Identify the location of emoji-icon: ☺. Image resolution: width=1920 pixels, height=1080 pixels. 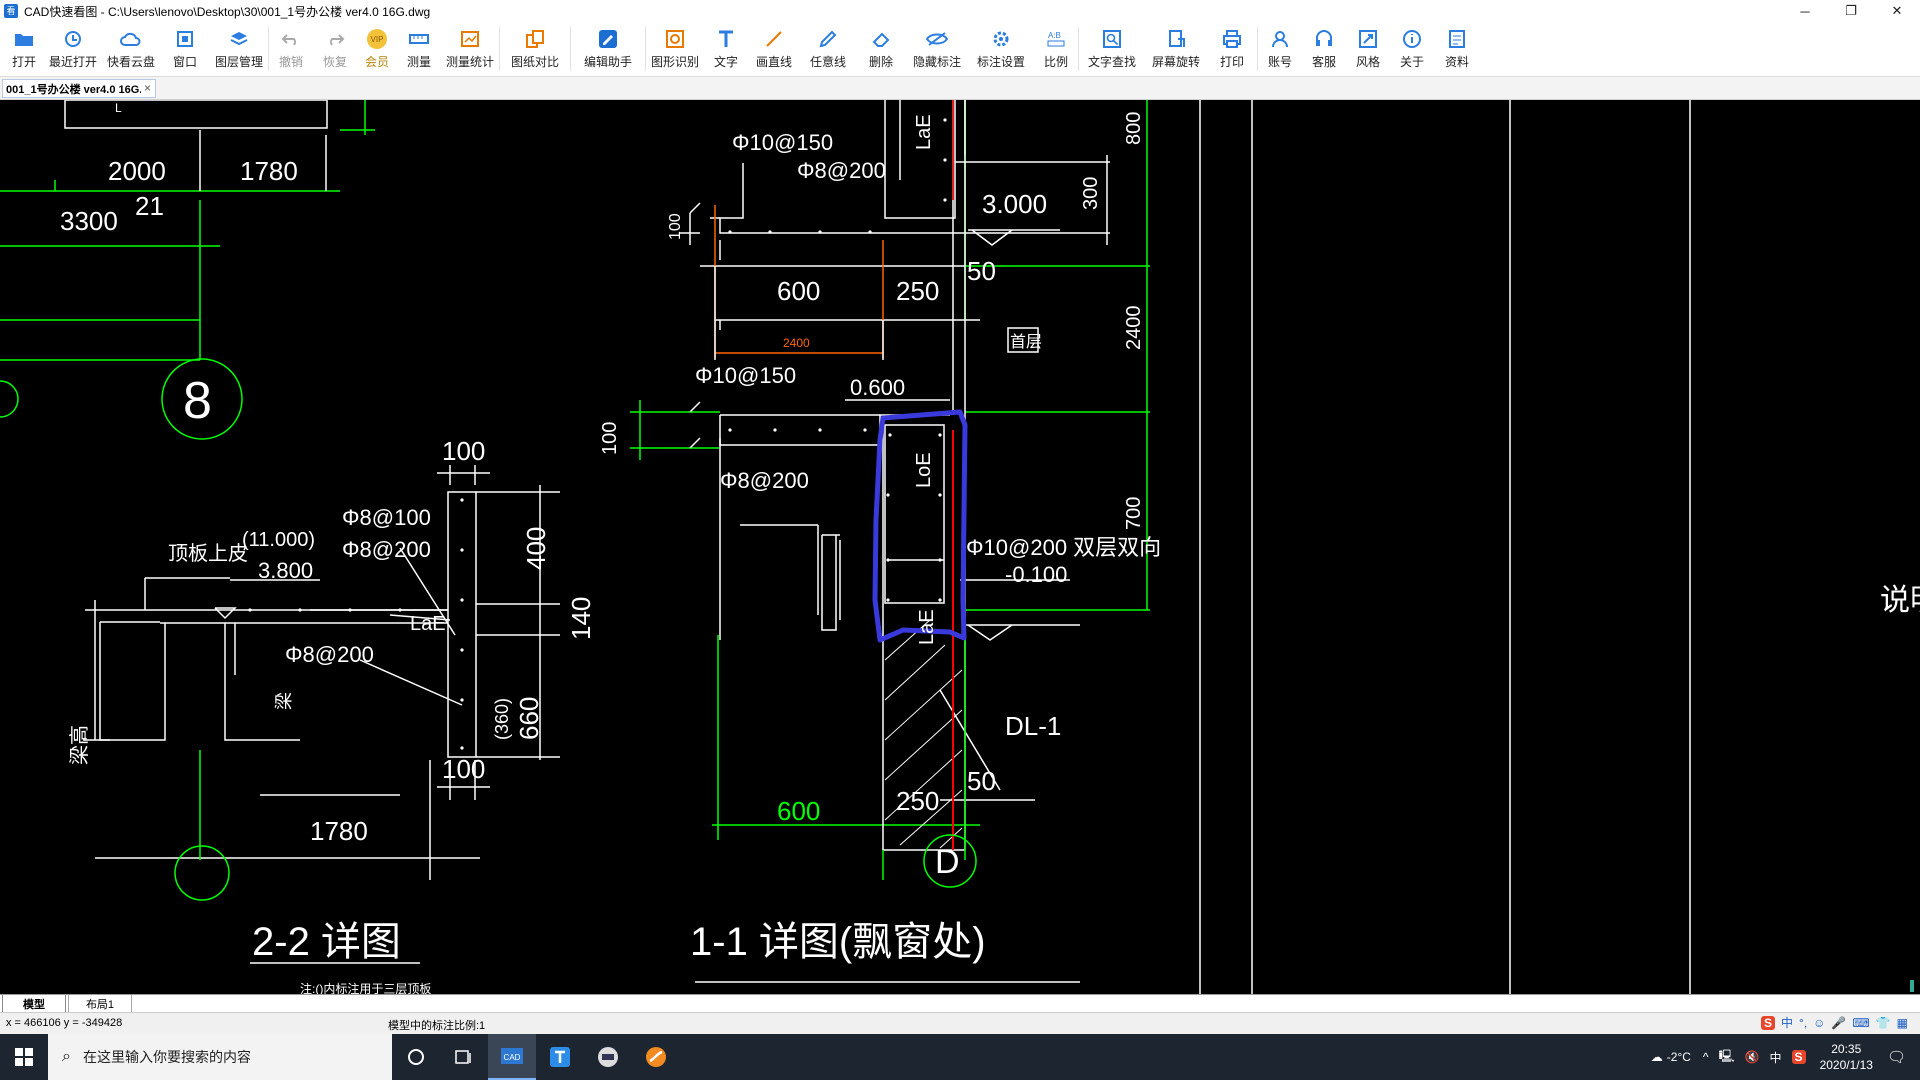
(1819, 1023).